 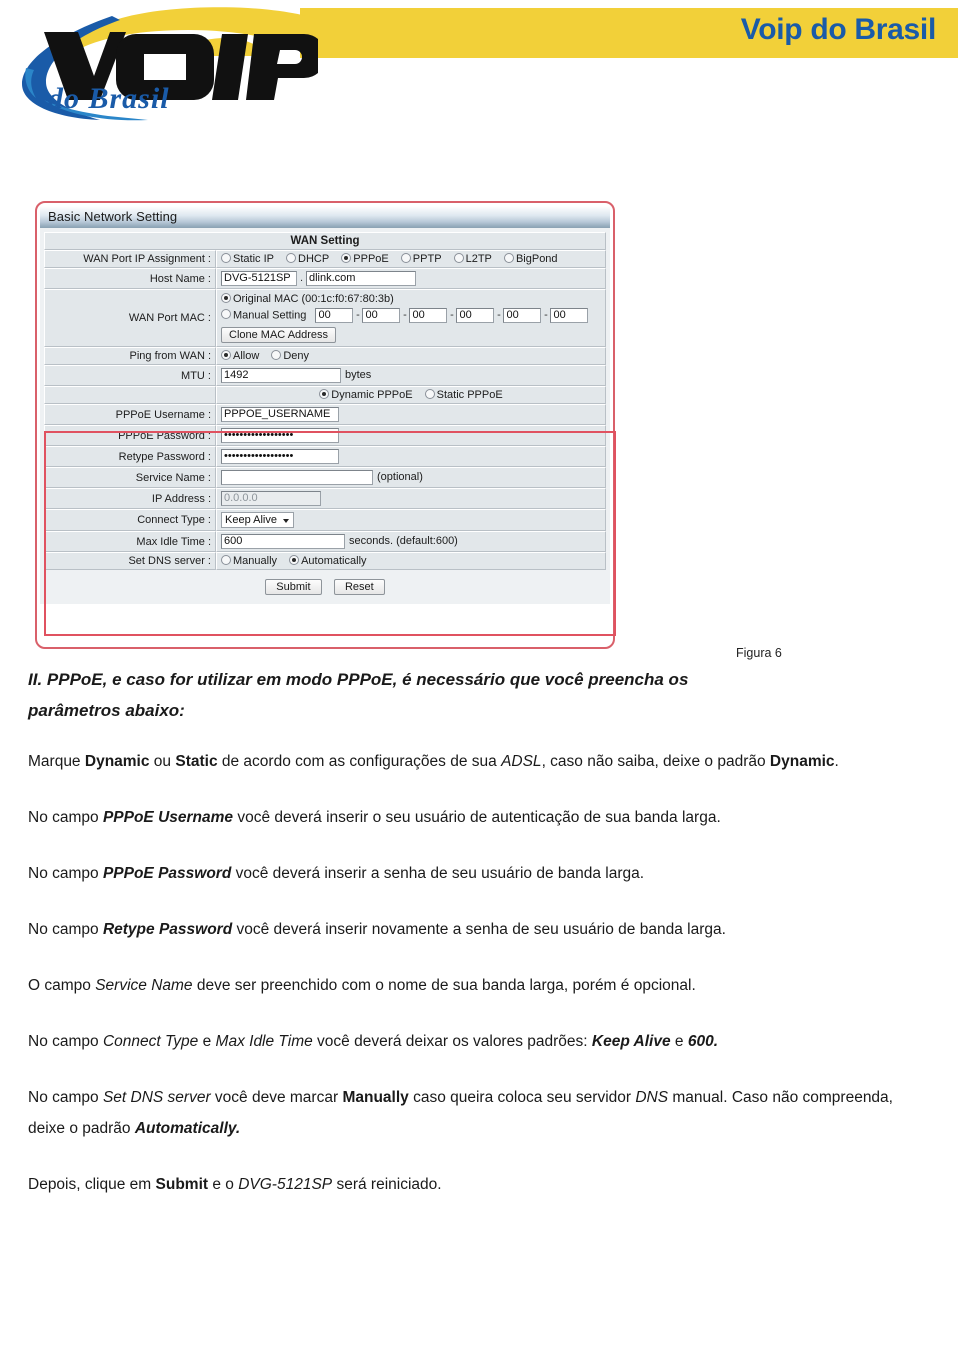 I want to click on radio-bigpond: BigPond, so click(x=530, y=259).